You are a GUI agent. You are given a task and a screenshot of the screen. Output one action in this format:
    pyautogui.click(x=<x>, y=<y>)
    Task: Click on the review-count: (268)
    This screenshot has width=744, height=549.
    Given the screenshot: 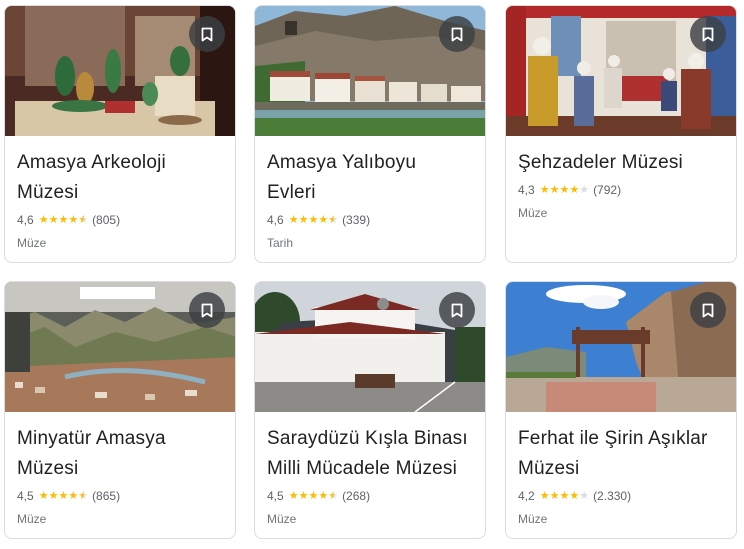 What is the action you would take?
    pyautogui.click(x=356, y=496)
    